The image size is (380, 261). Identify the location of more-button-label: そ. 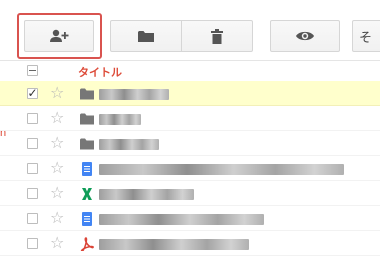
(366, 37).